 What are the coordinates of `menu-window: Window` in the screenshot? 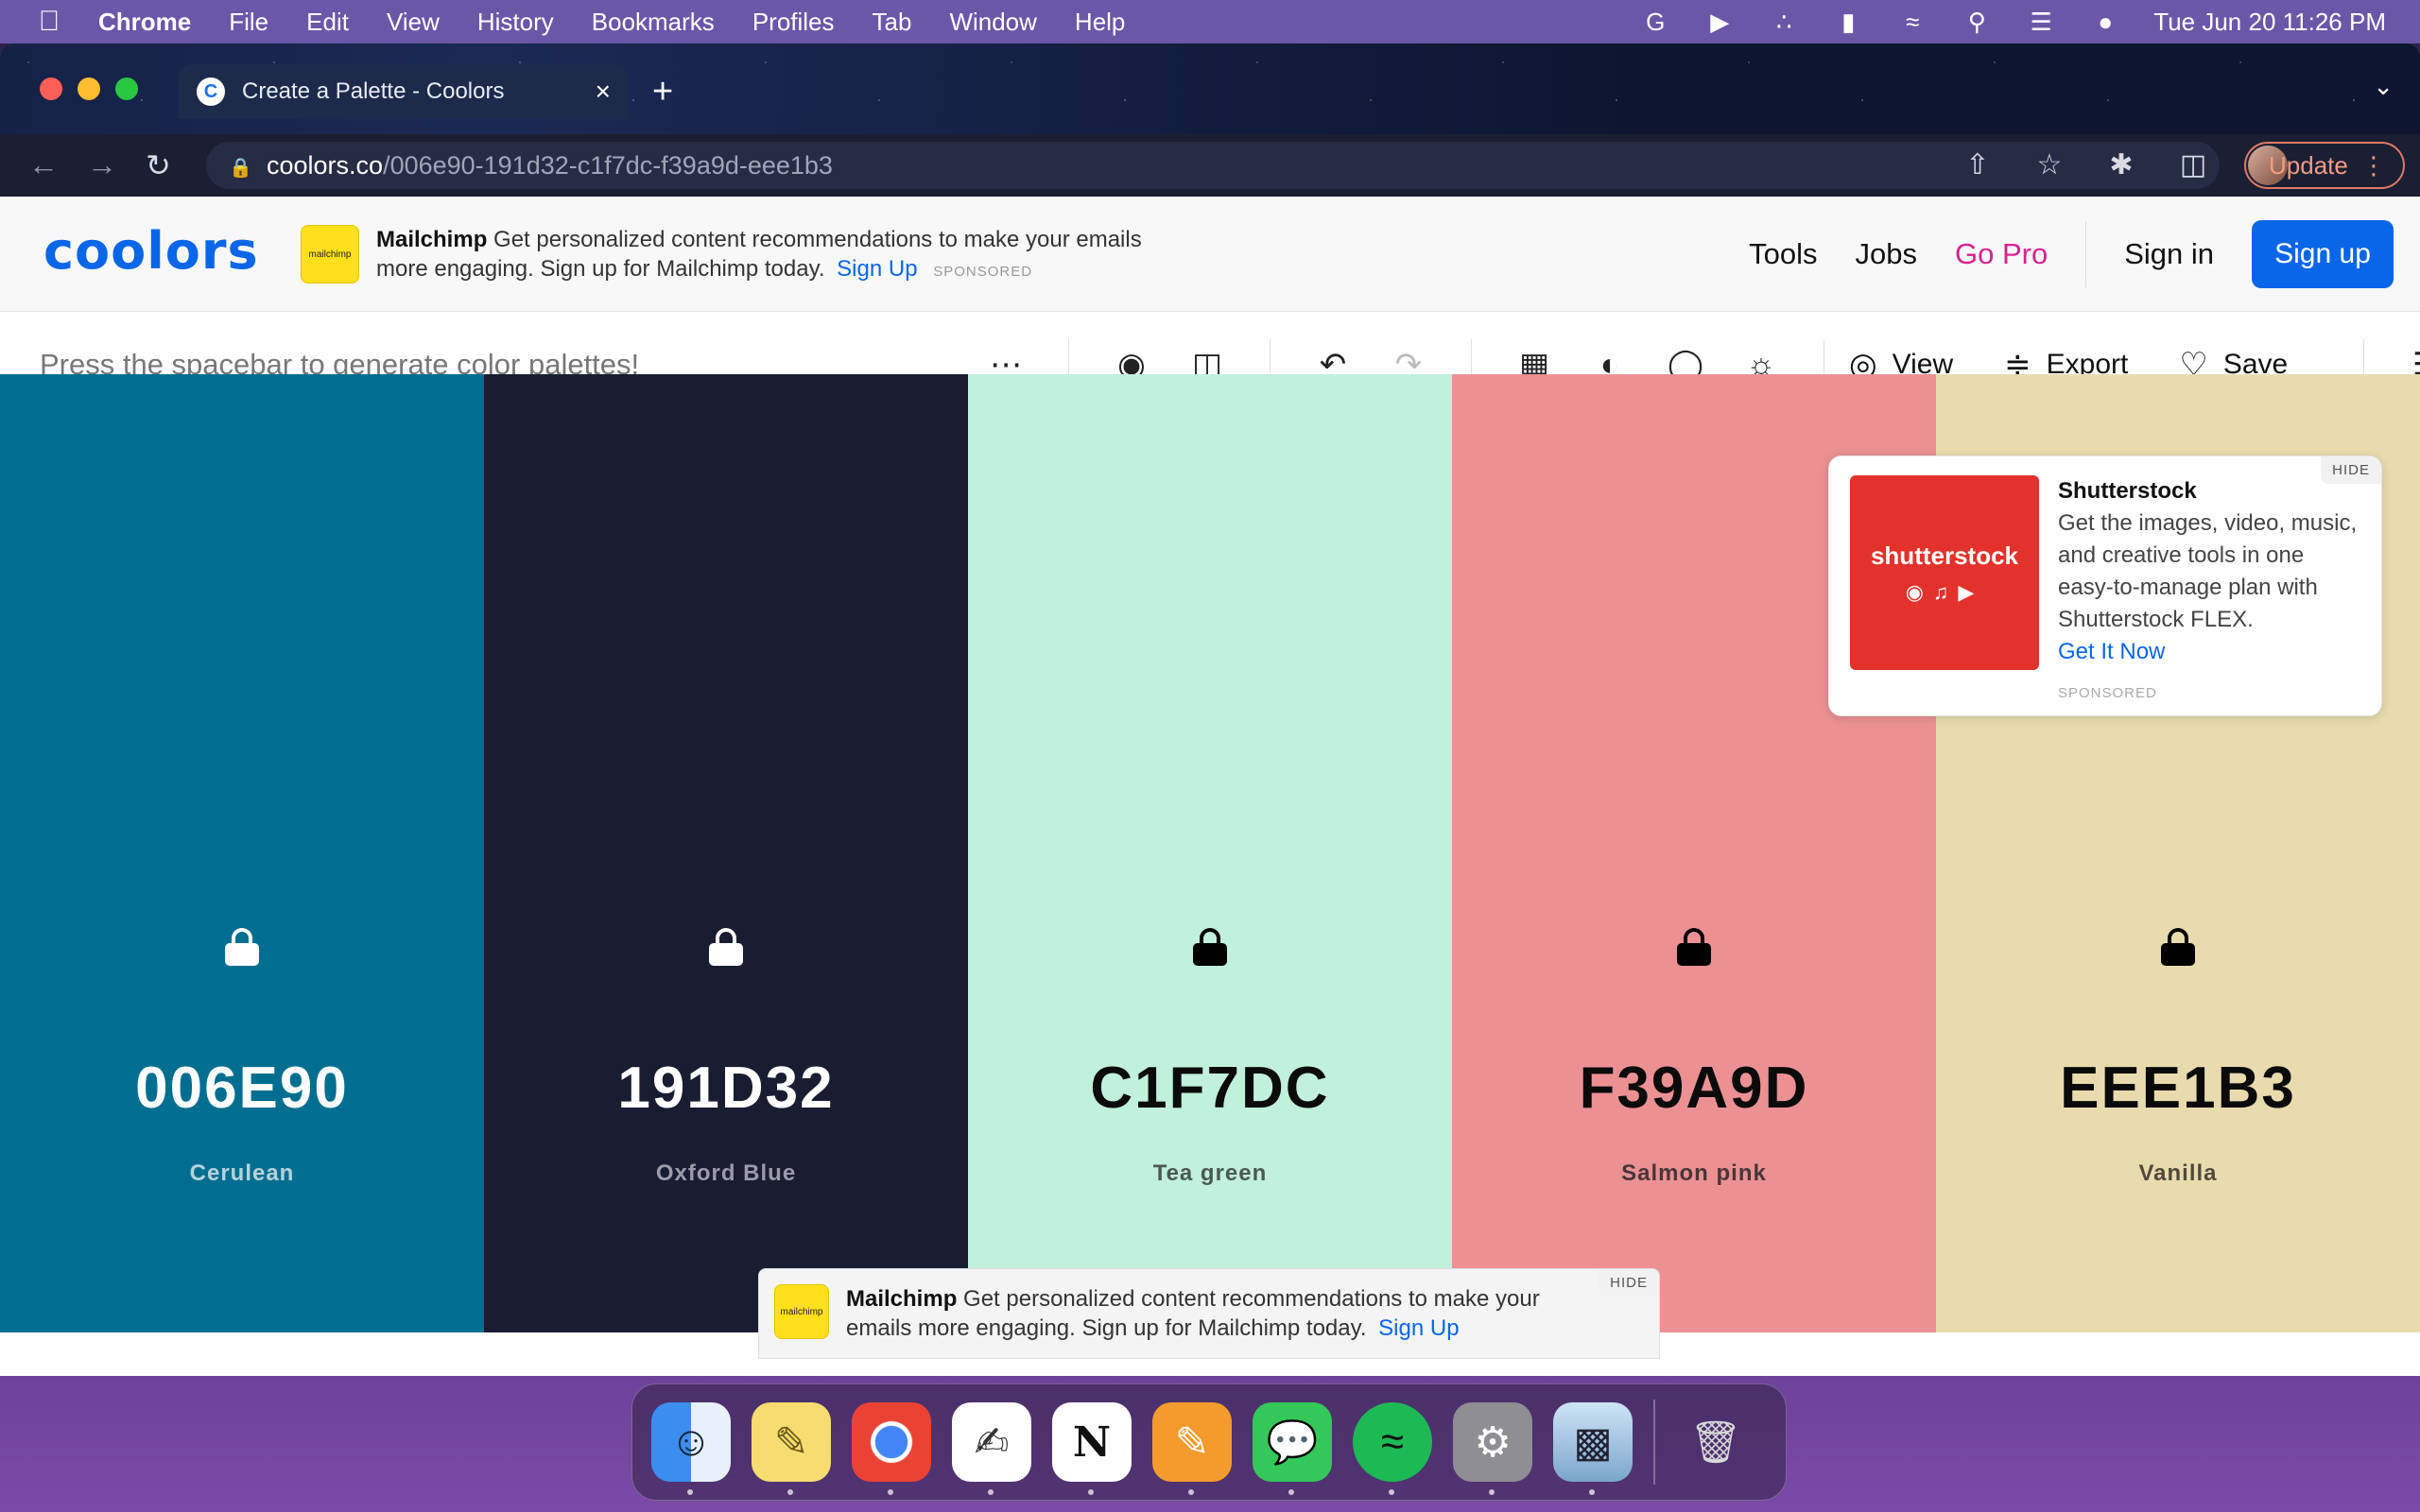 It's located at (992, 22).